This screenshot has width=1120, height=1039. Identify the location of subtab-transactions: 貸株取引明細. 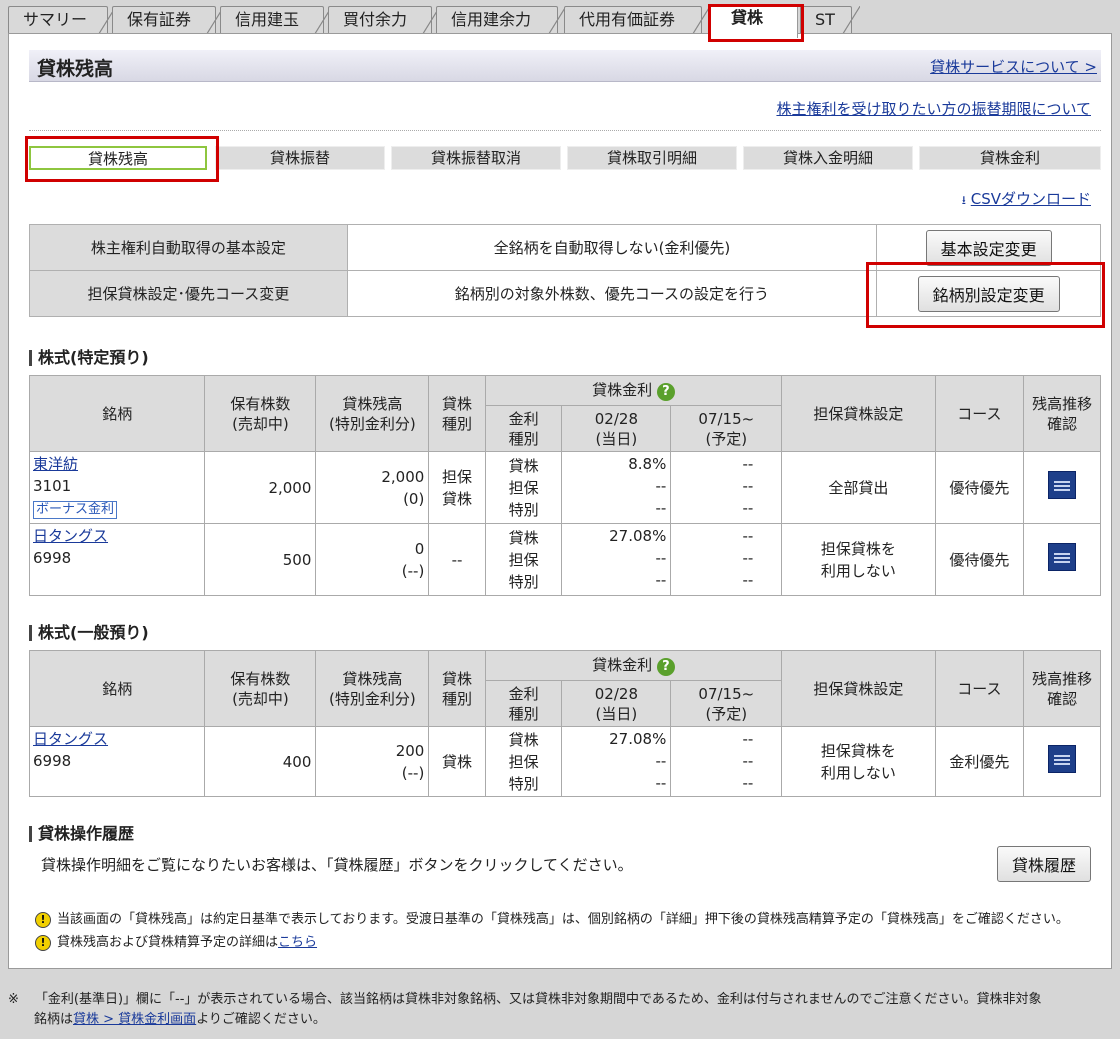
(652, 158).